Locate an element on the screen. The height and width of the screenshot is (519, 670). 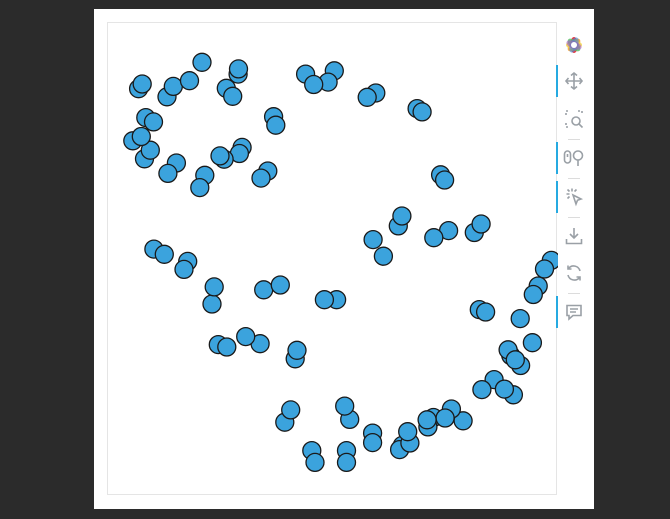
wheel-zoom-tool-button is located at coordinates (574, 158).